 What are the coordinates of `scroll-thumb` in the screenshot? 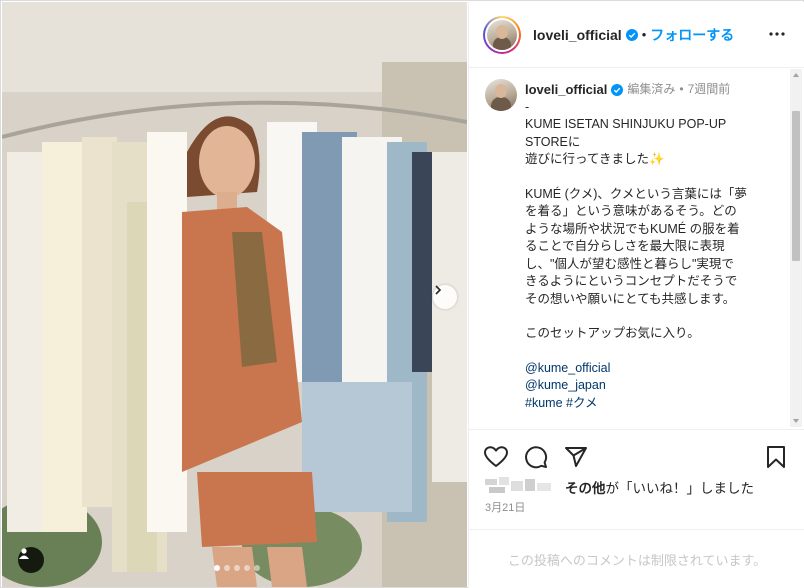 It's located at (796, 186).